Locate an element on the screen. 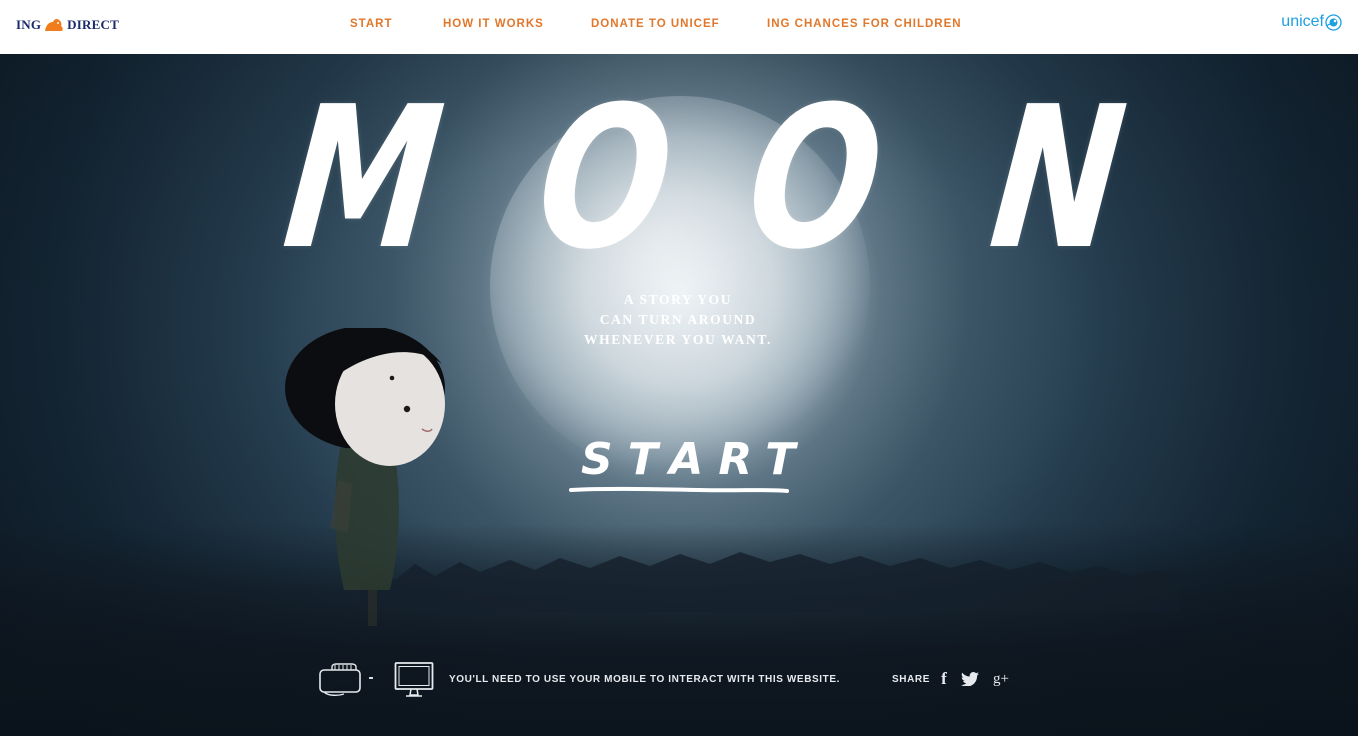  nav-donate-to-unicef: DONATE TO UNICEF is located at coordinates (655, 24).